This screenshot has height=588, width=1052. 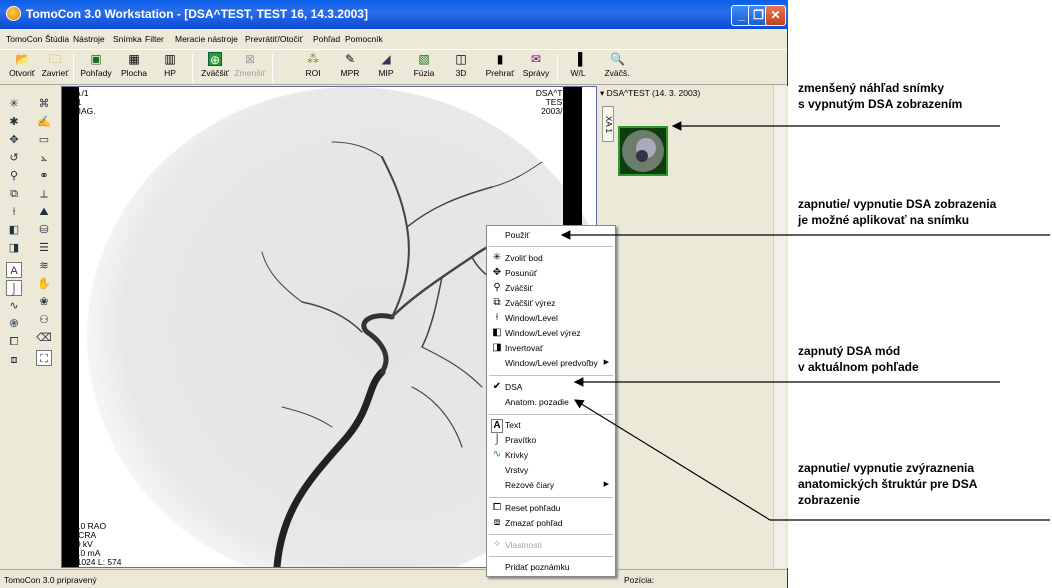 I want to click on submenu-arrow-icon: ▶, so click(x=606, y=362).